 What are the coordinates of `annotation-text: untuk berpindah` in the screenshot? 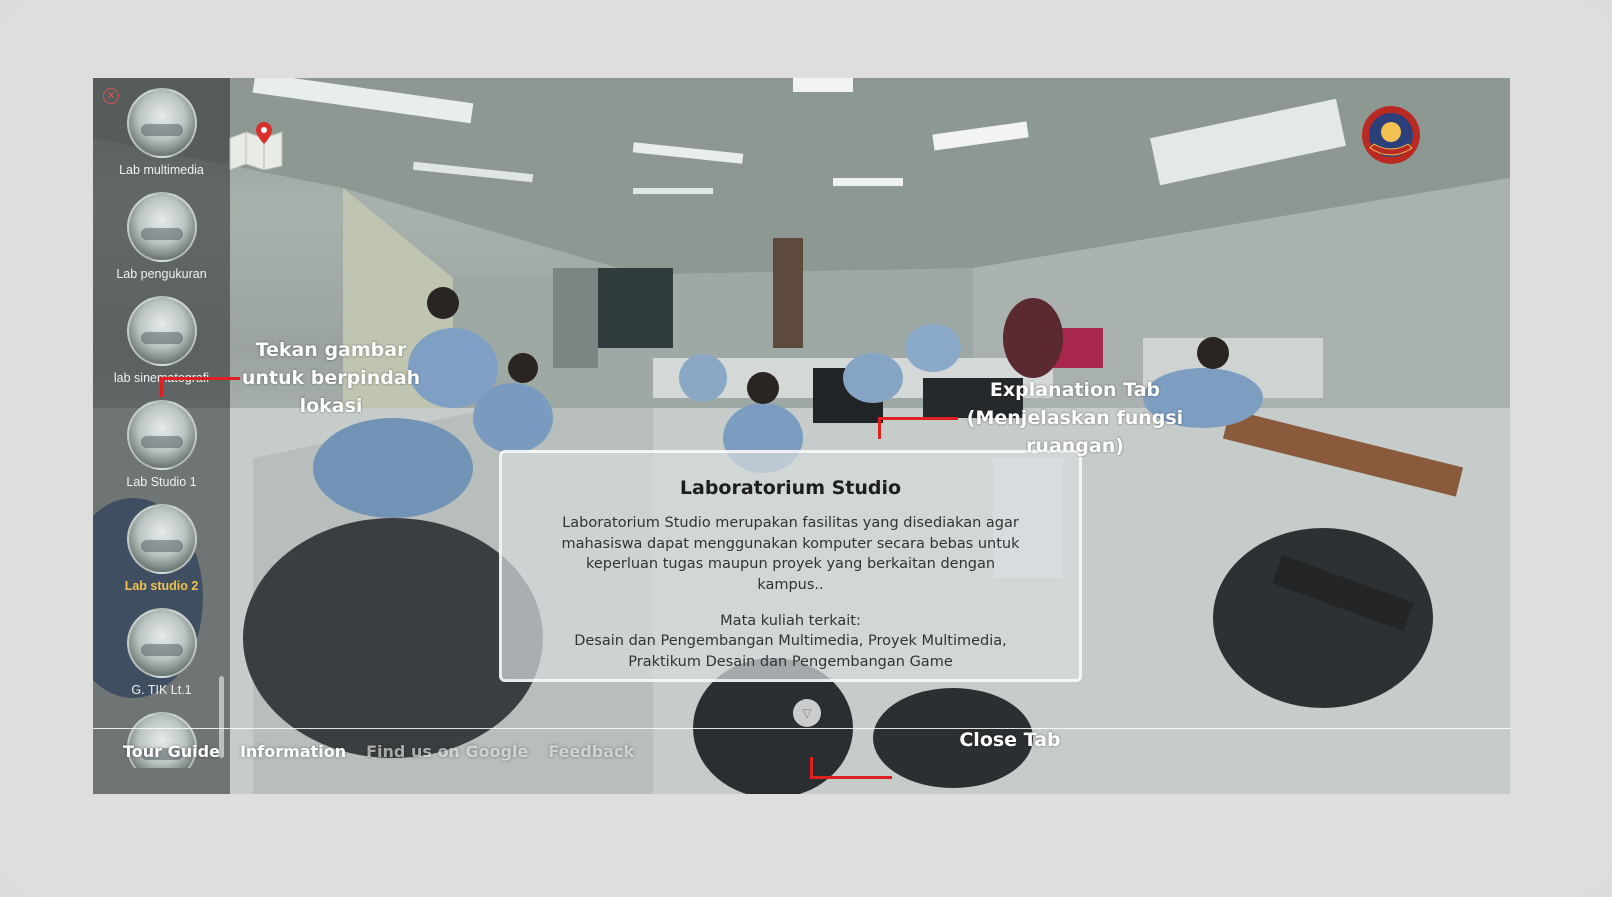 It's located at (331, 378).